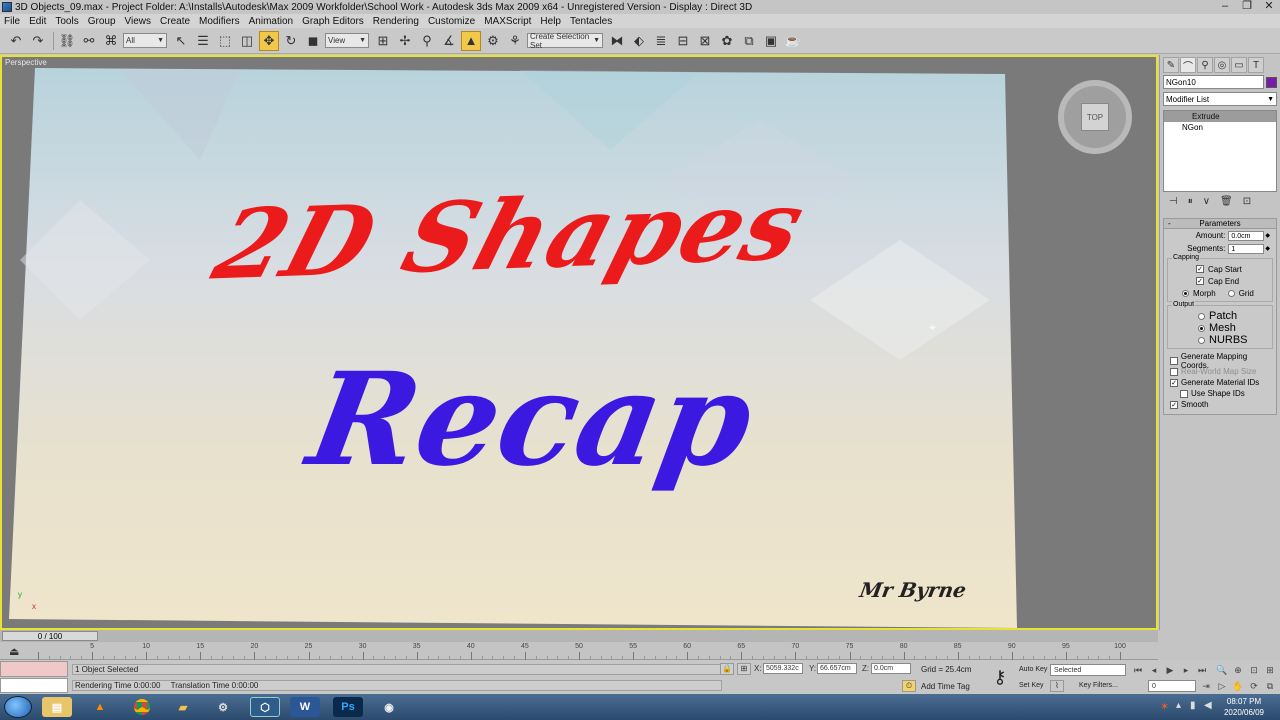  What do you see at coordinates (37, 21) in the screenshot?
I see `menu-edit: Edit` at bounding box center [37, 21].